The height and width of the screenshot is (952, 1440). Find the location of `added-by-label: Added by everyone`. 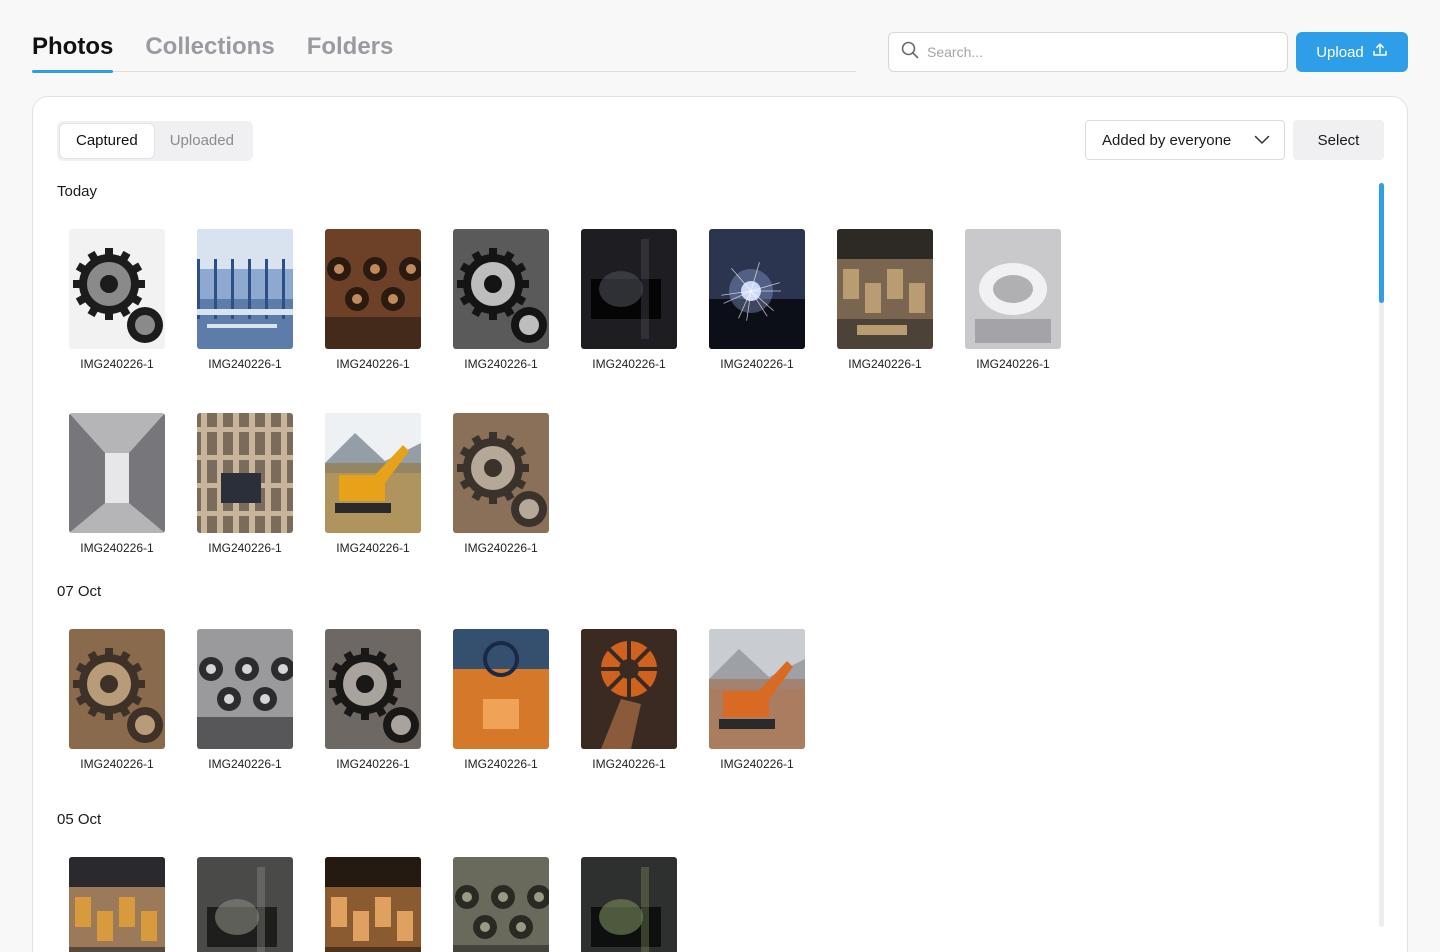

added-by-label: Added by everyone is located at coordinates (1167, 140).